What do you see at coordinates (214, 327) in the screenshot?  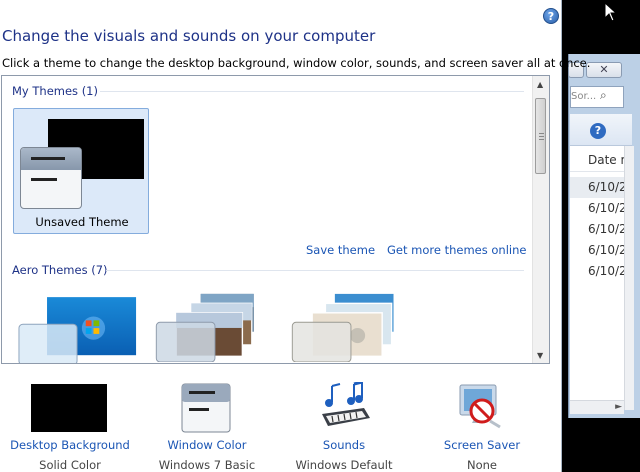 I see `aero-theme-architecture-thumbnail` at bounding box center [214, 327].